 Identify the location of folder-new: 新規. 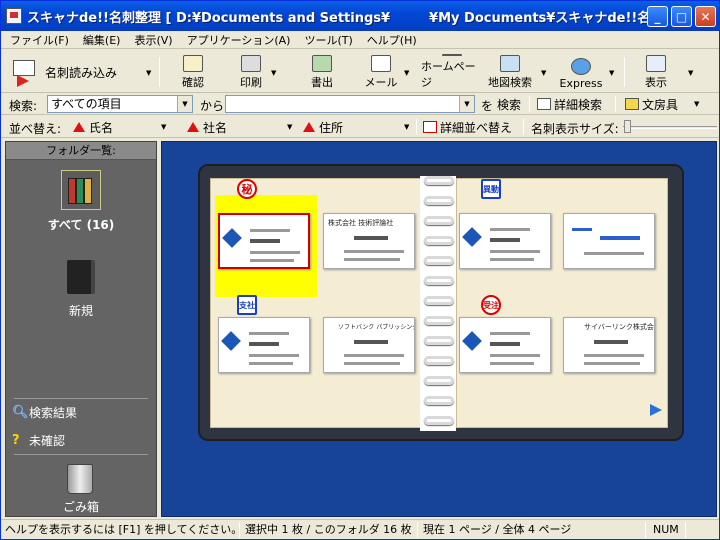
(81, 289).